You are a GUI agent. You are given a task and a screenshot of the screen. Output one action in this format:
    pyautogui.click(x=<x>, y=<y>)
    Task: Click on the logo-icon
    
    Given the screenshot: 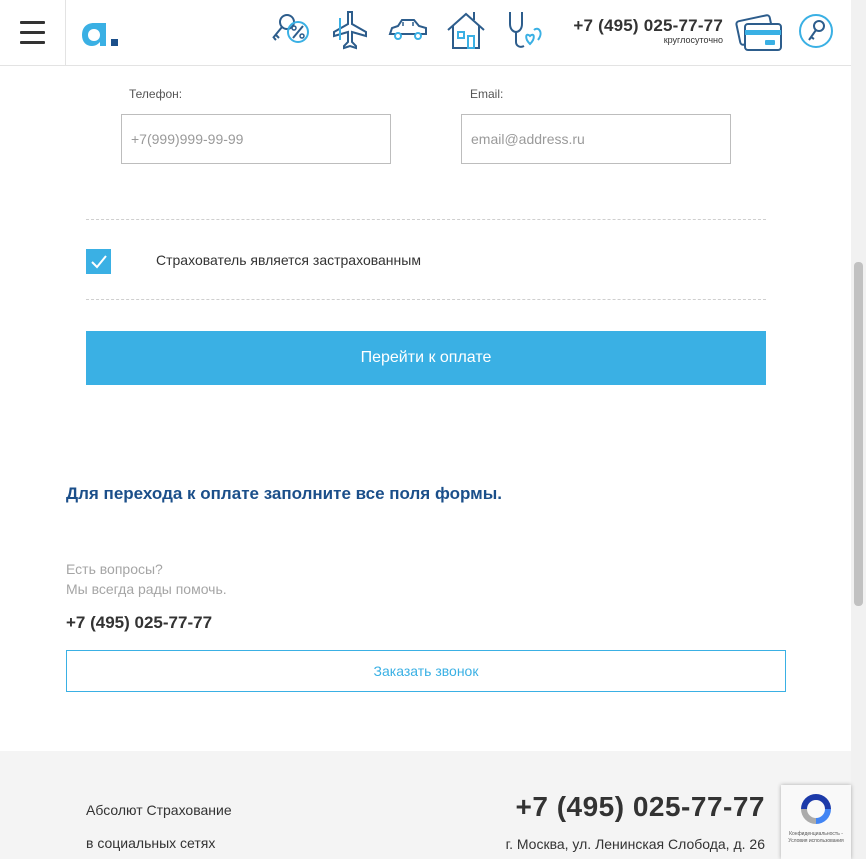 What is the action you would take?
    pyautogui.click(x=102, y=32)
    